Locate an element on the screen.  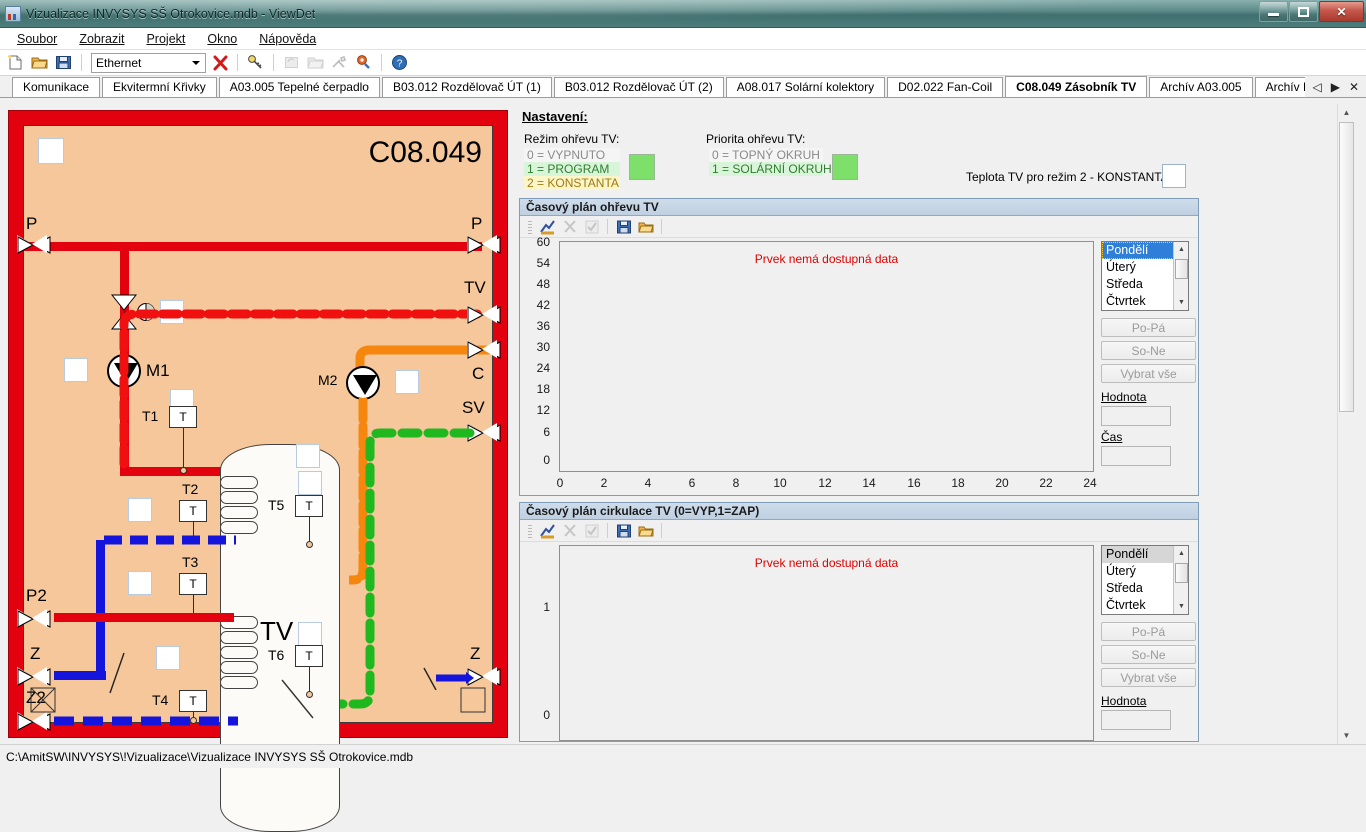
tab-navigation: ◁ ▶ ✕ is located at coordinates (1335, 86).